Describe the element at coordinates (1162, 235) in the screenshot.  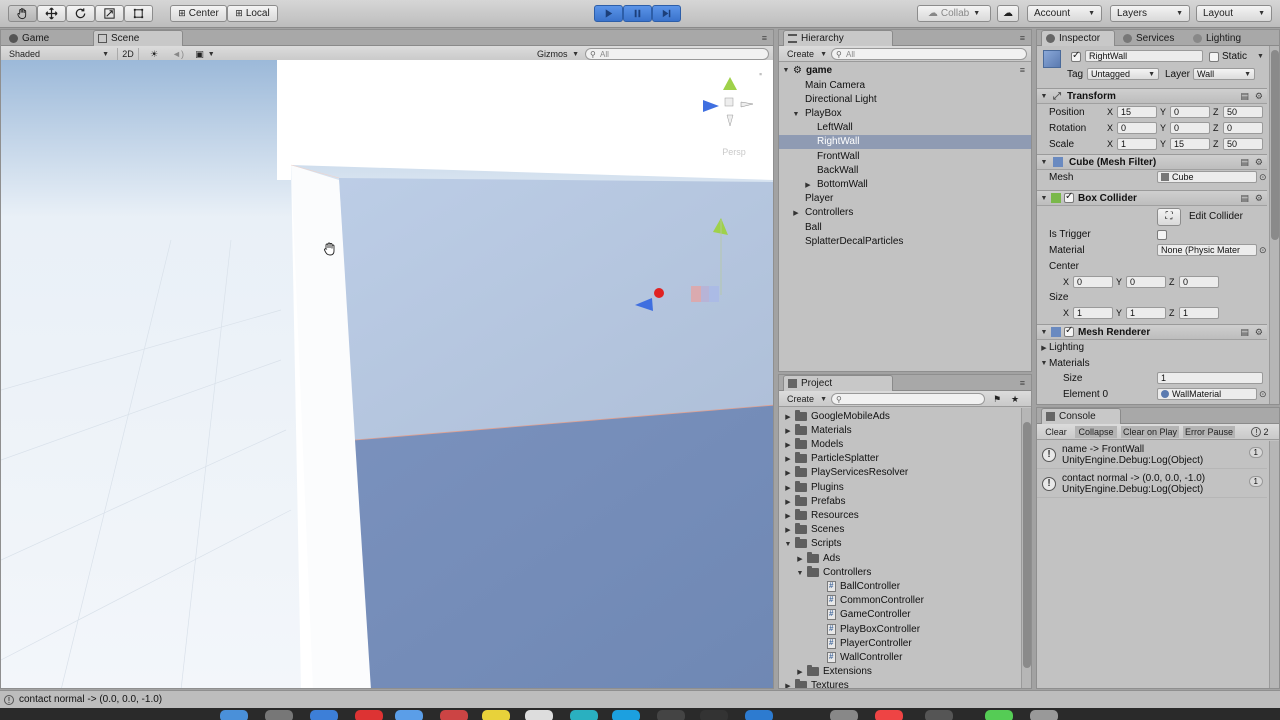
I see `is-trigger-checkbox` at that location.